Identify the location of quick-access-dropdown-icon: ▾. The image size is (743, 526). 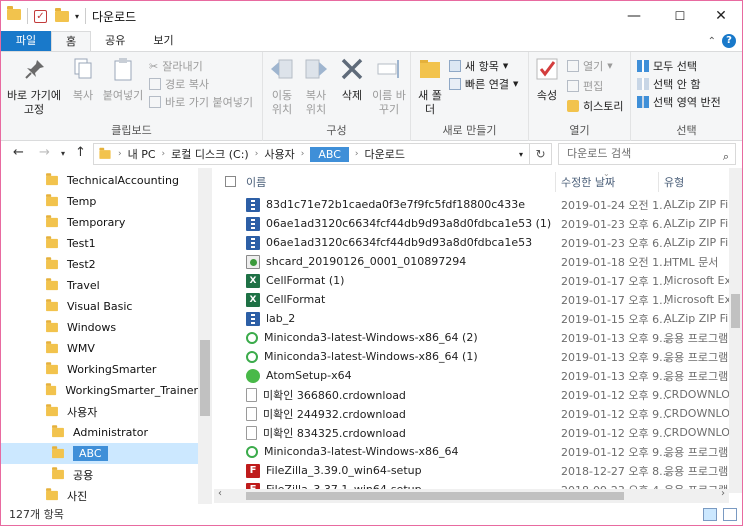
(77, 16).